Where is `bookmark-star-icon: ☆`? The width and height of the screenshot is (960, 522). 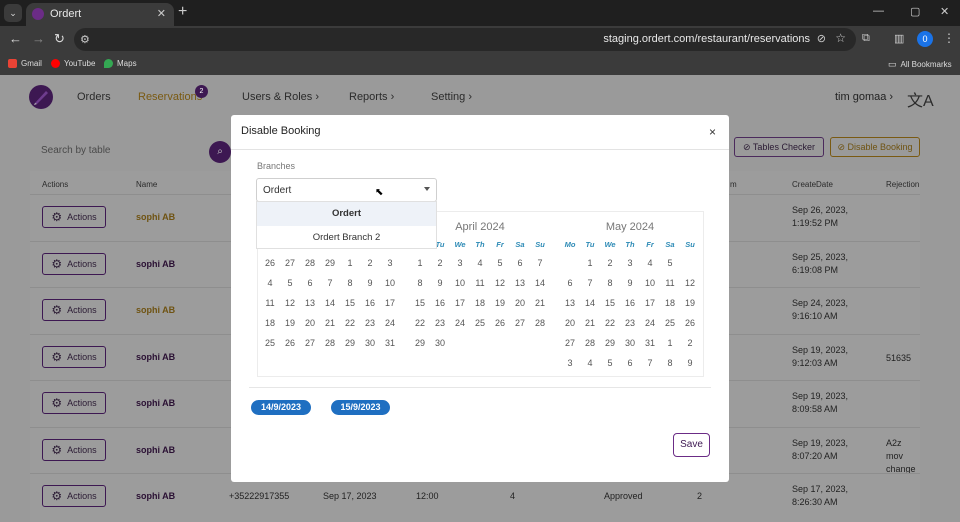 bookmark-star-icon: ☆ is located at coordinates (840, 38).